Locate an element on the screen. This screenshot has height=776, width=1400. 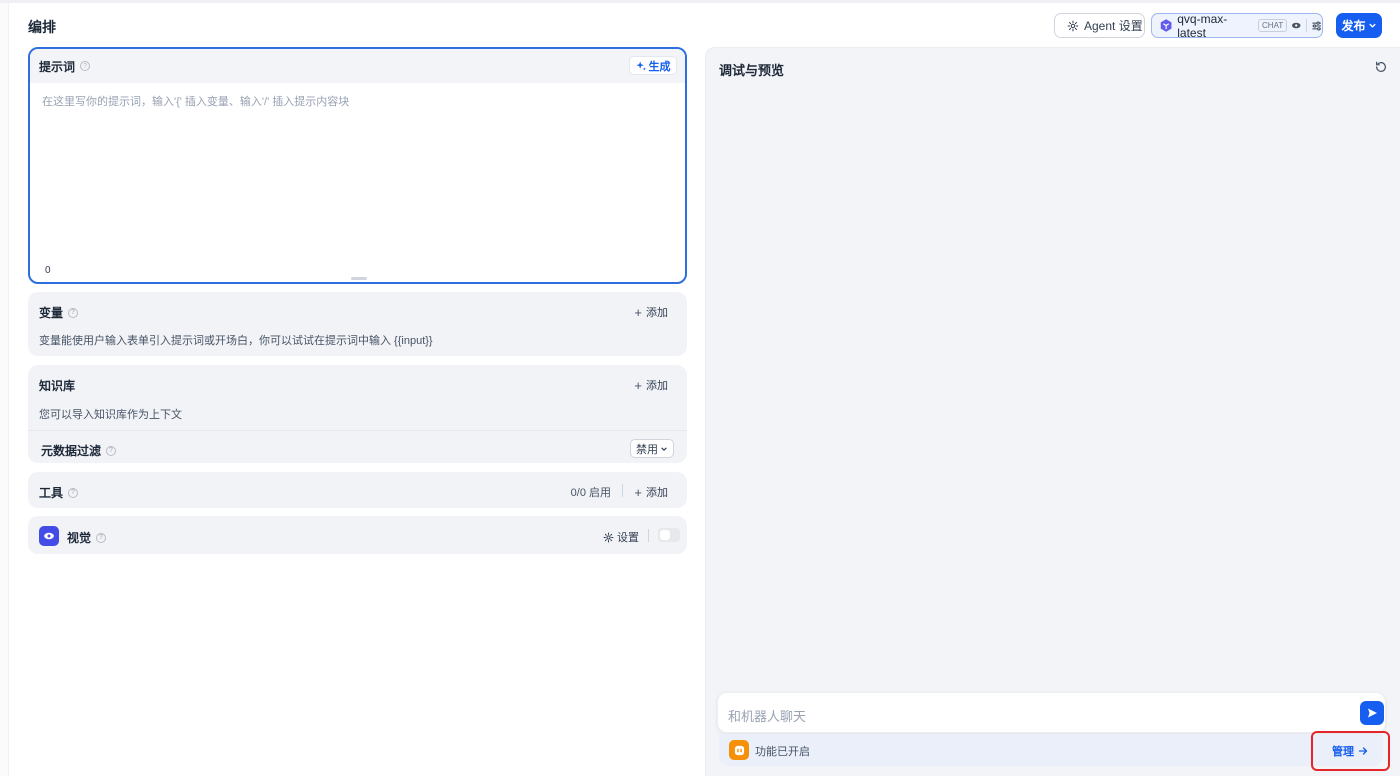
vision-toggle is located at coordinates (669, 535).